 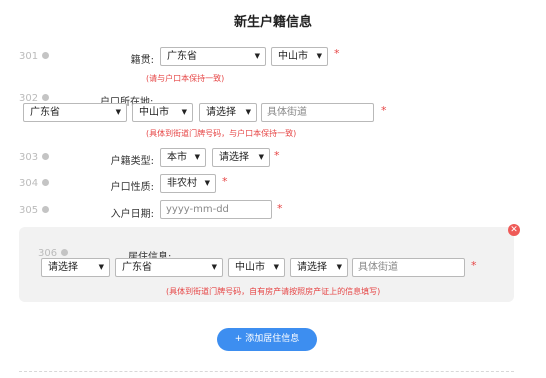 What do you see at coordinates (132, 161) in the screenshot?
I see `household-type-label: 户籍类型:` at bounding box center [132, 161].